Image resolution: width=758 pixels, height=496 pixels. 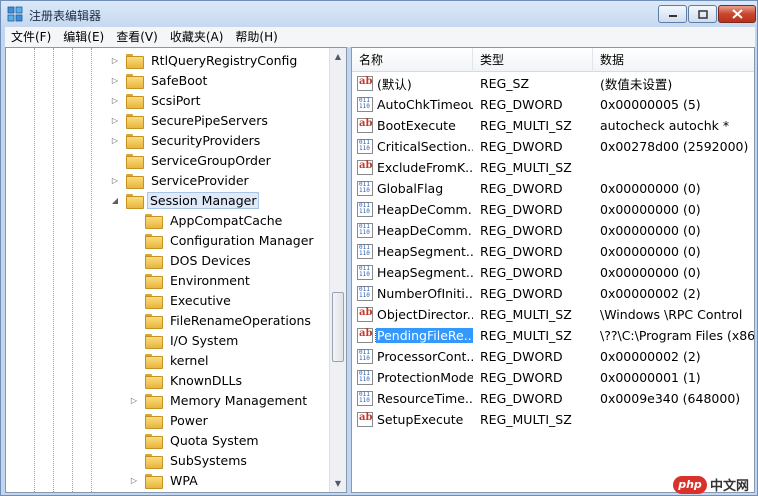 I want to click on value-row: GlobalFlag REG_DWORD 0x00000000 (0), so click(x=553, y=188).